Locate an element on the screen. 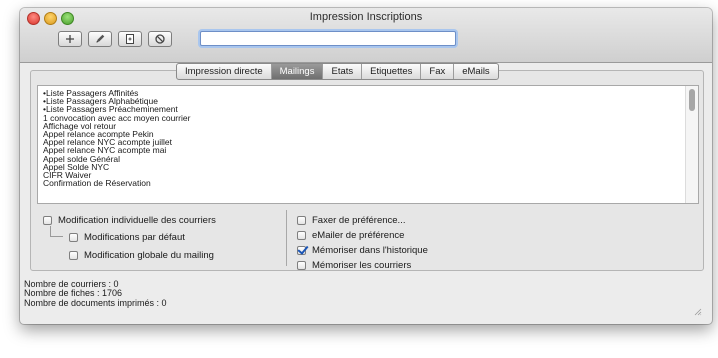 This screenshot has height=358, width=718. tree-connector is located at coordinates (56, 231).